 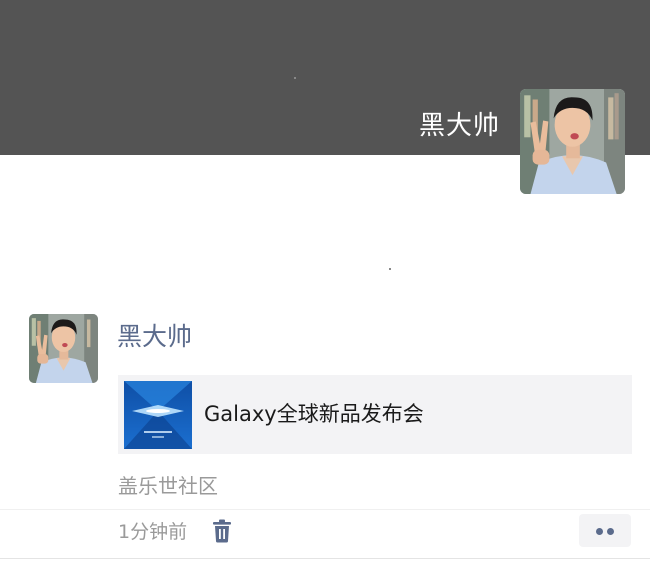 I want to click on cover-avatar, so click(x=572, y=141).